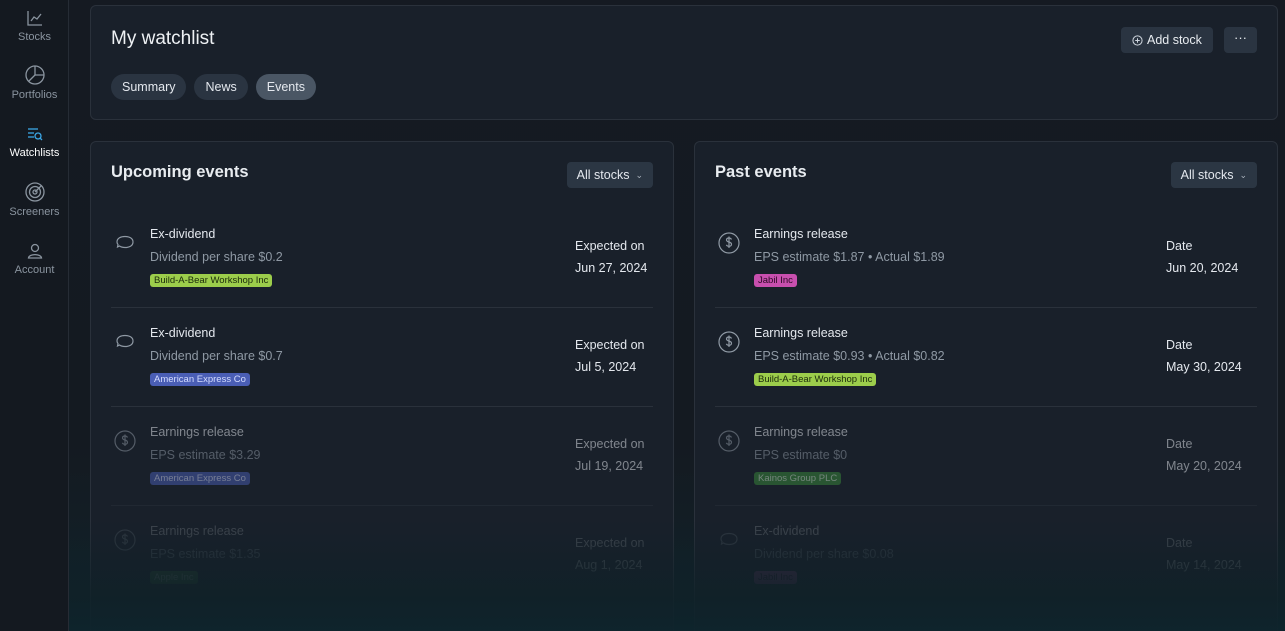  Describe the element at coordinates (611, 268) in the screenshot. I see `event-date: Jun 27, 2024` at that location.